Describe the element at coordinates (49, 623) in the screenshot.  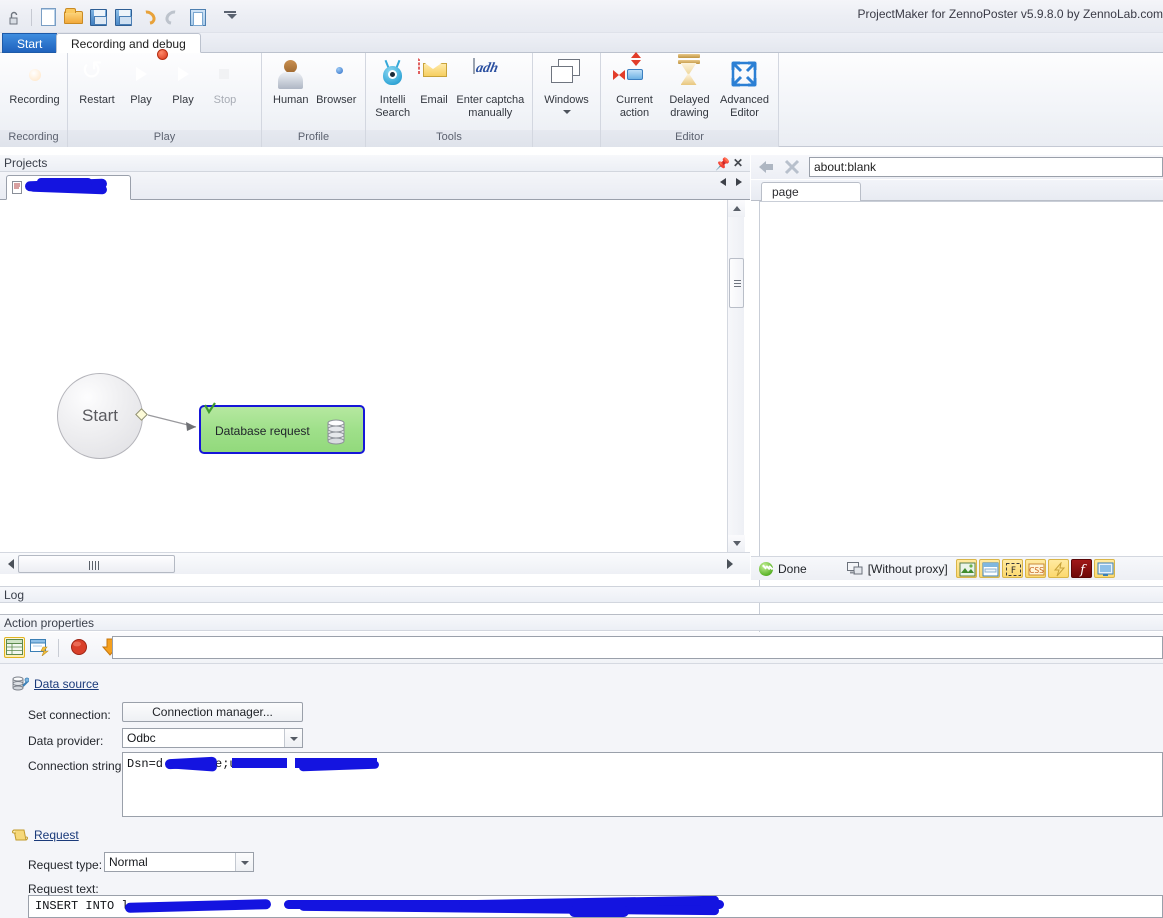
I see `action-properties-title: Action properties` at that location.